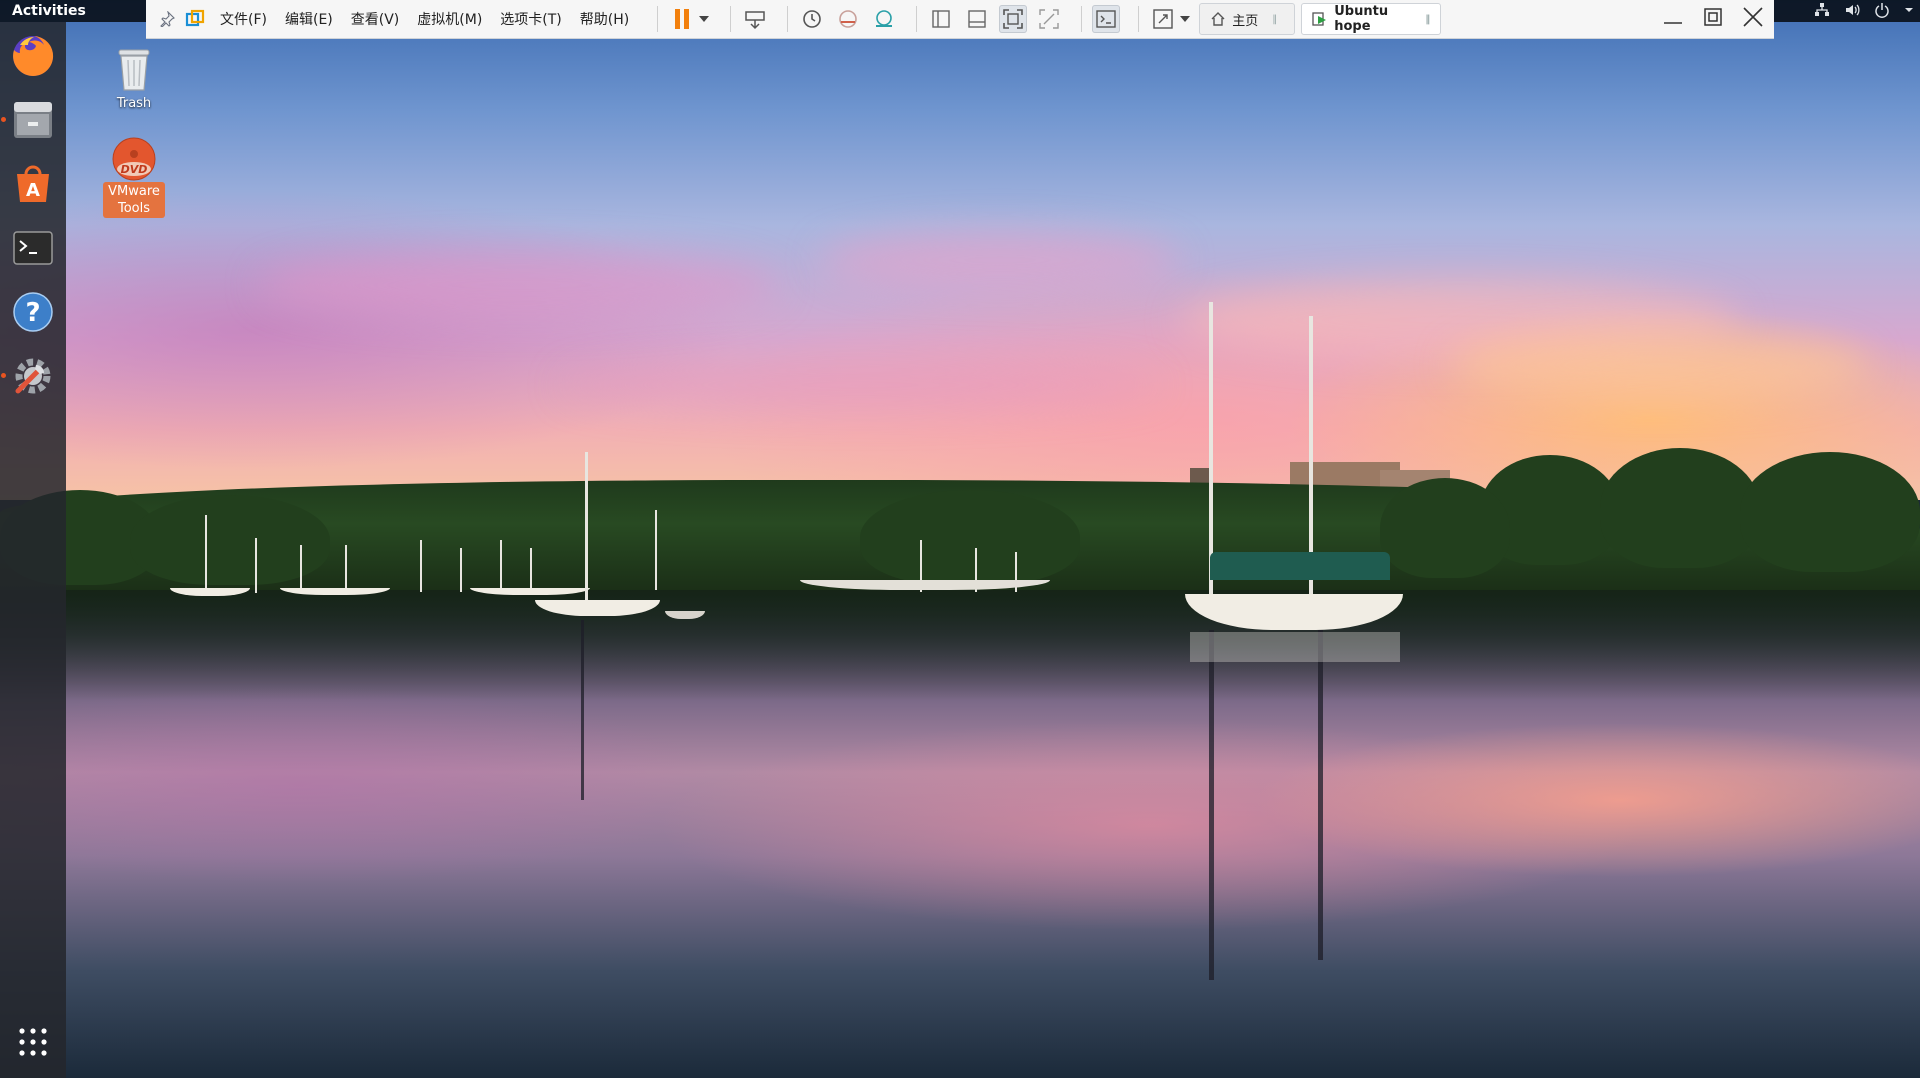  Describe the element at coordinates (33, 56) in the screenshot. I see `firefox-icon` at that location.